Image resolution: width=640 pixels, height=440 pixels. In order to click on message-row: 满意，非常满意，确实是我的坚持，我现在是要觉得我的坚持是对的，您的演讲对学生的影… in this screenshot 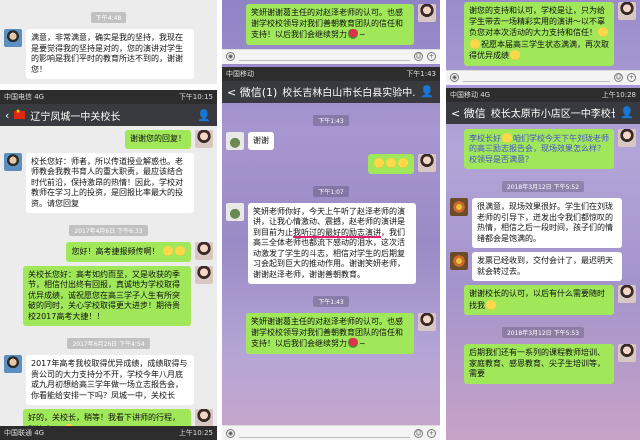, I will do `click(108, 54)`.